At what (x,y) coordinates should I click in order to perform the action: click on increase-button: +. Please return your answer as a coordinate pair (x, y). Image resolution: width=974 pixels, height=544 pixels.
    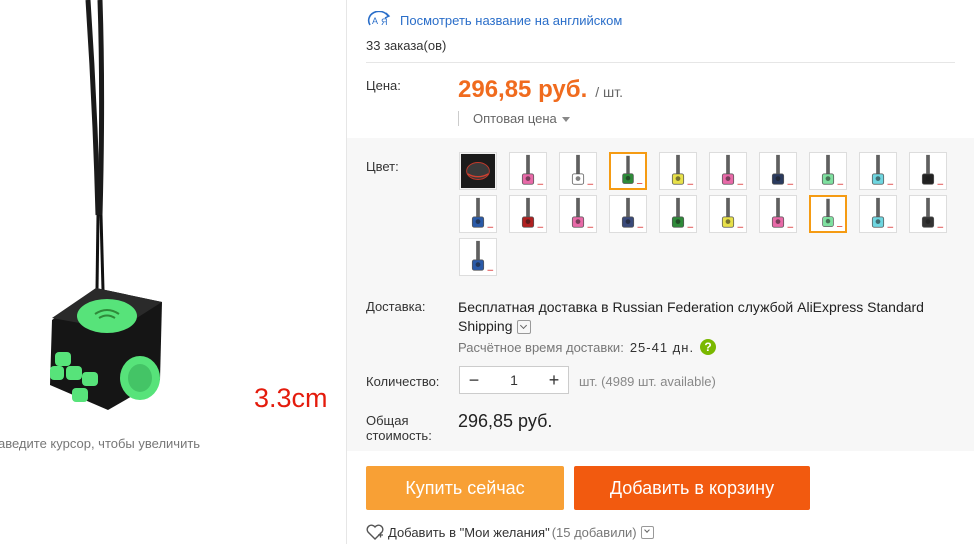
    Looking at the image, I should click on (554, 380).